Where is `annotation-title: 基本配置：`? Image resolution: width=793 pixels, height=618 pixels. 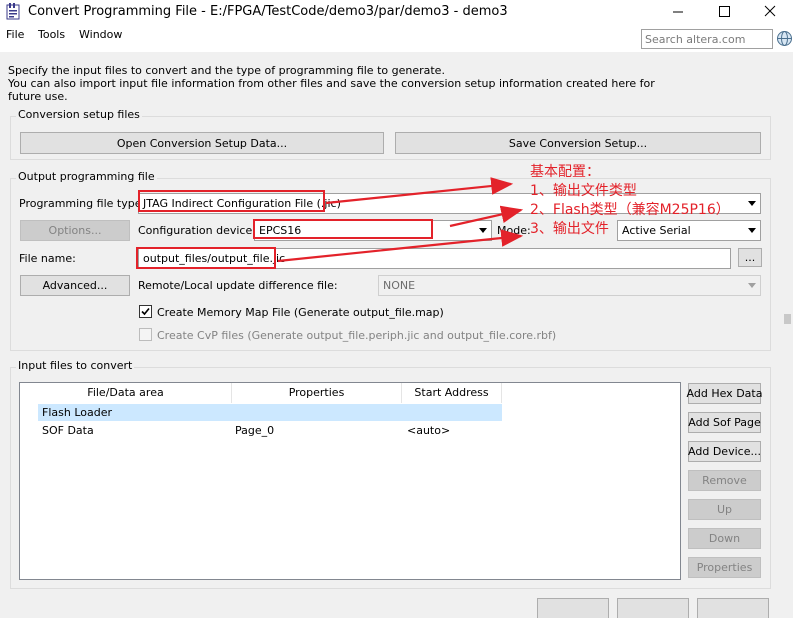
annotation-title: 基本配置： is located at coordinates (565, 172).